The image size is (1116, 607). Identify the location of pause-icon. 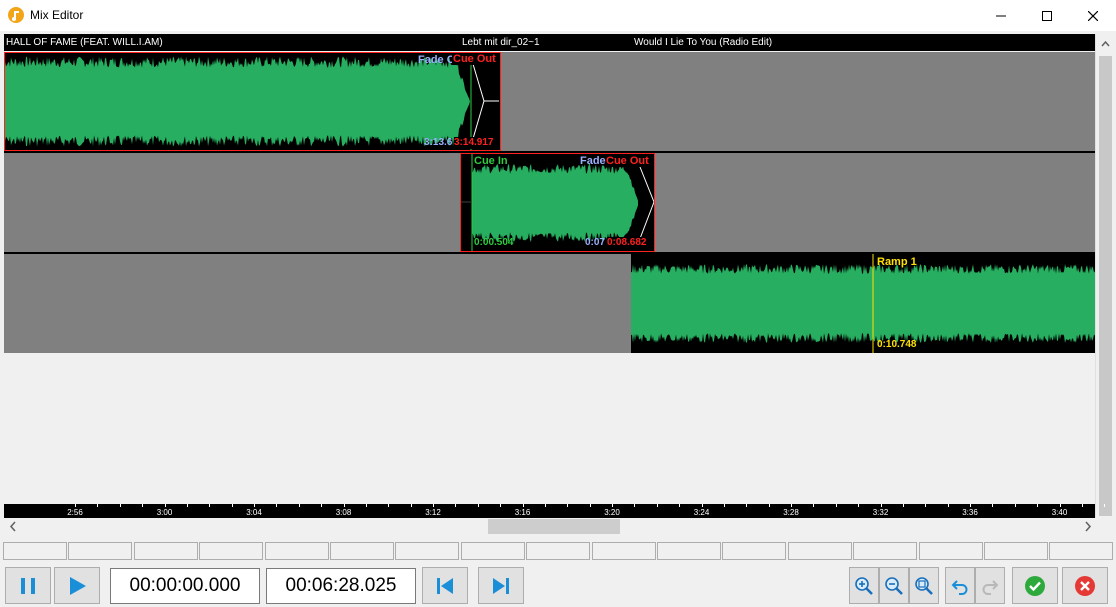
(28, 585).